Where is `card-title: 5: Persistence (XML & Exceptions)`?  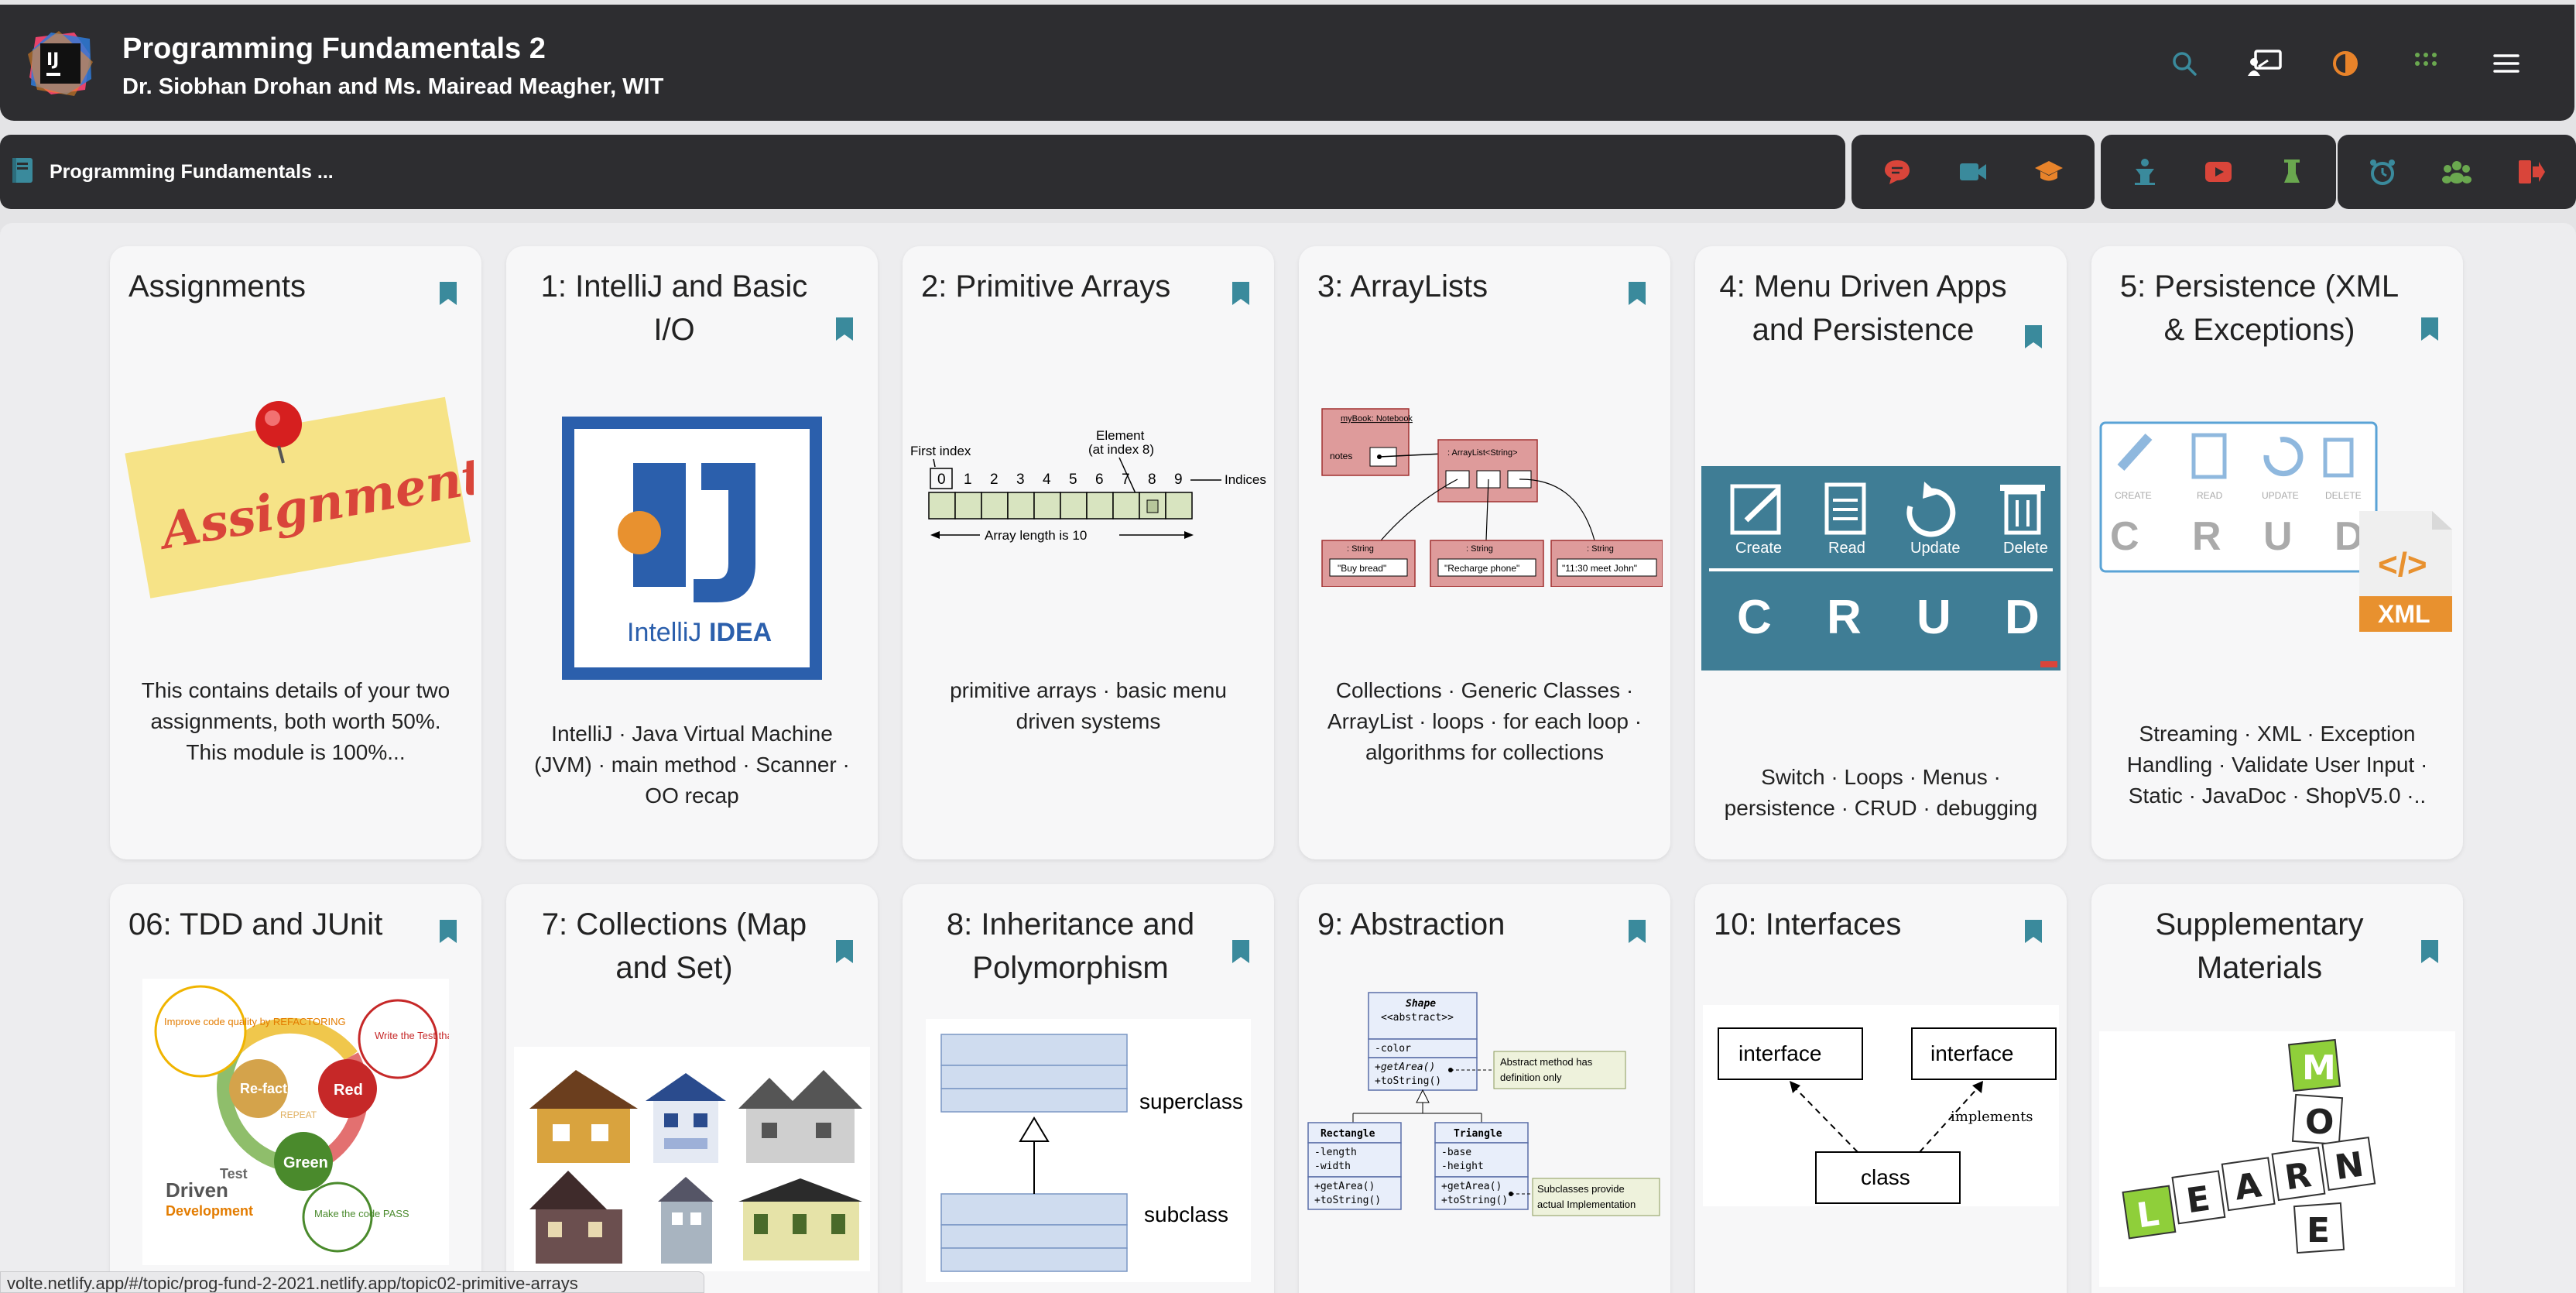 card-title: 5: Persistence (XML & Exceptions) is located at coordinates (2259, 308).